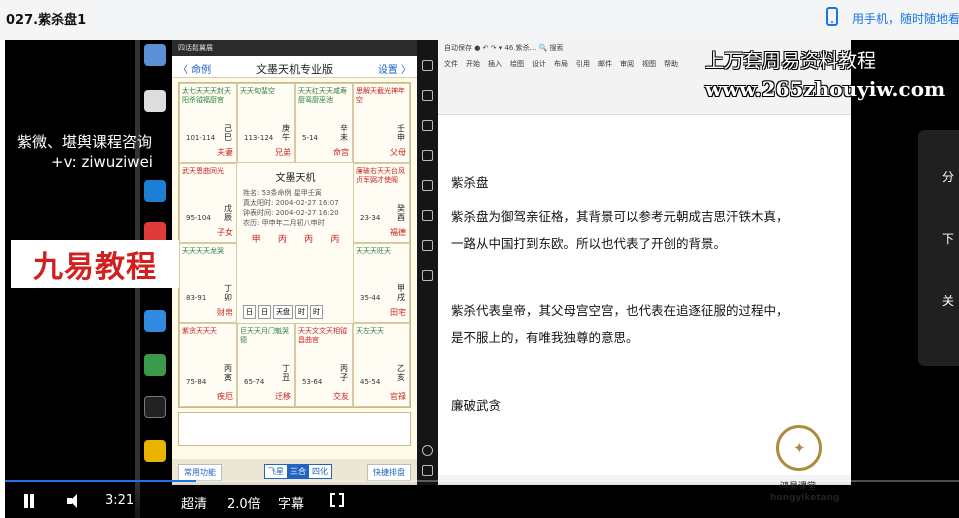  What do you see at coordinates (276, 471) in the screenshot?
I see `mode-feixing: 飞星` at bounding box center [276, 471].